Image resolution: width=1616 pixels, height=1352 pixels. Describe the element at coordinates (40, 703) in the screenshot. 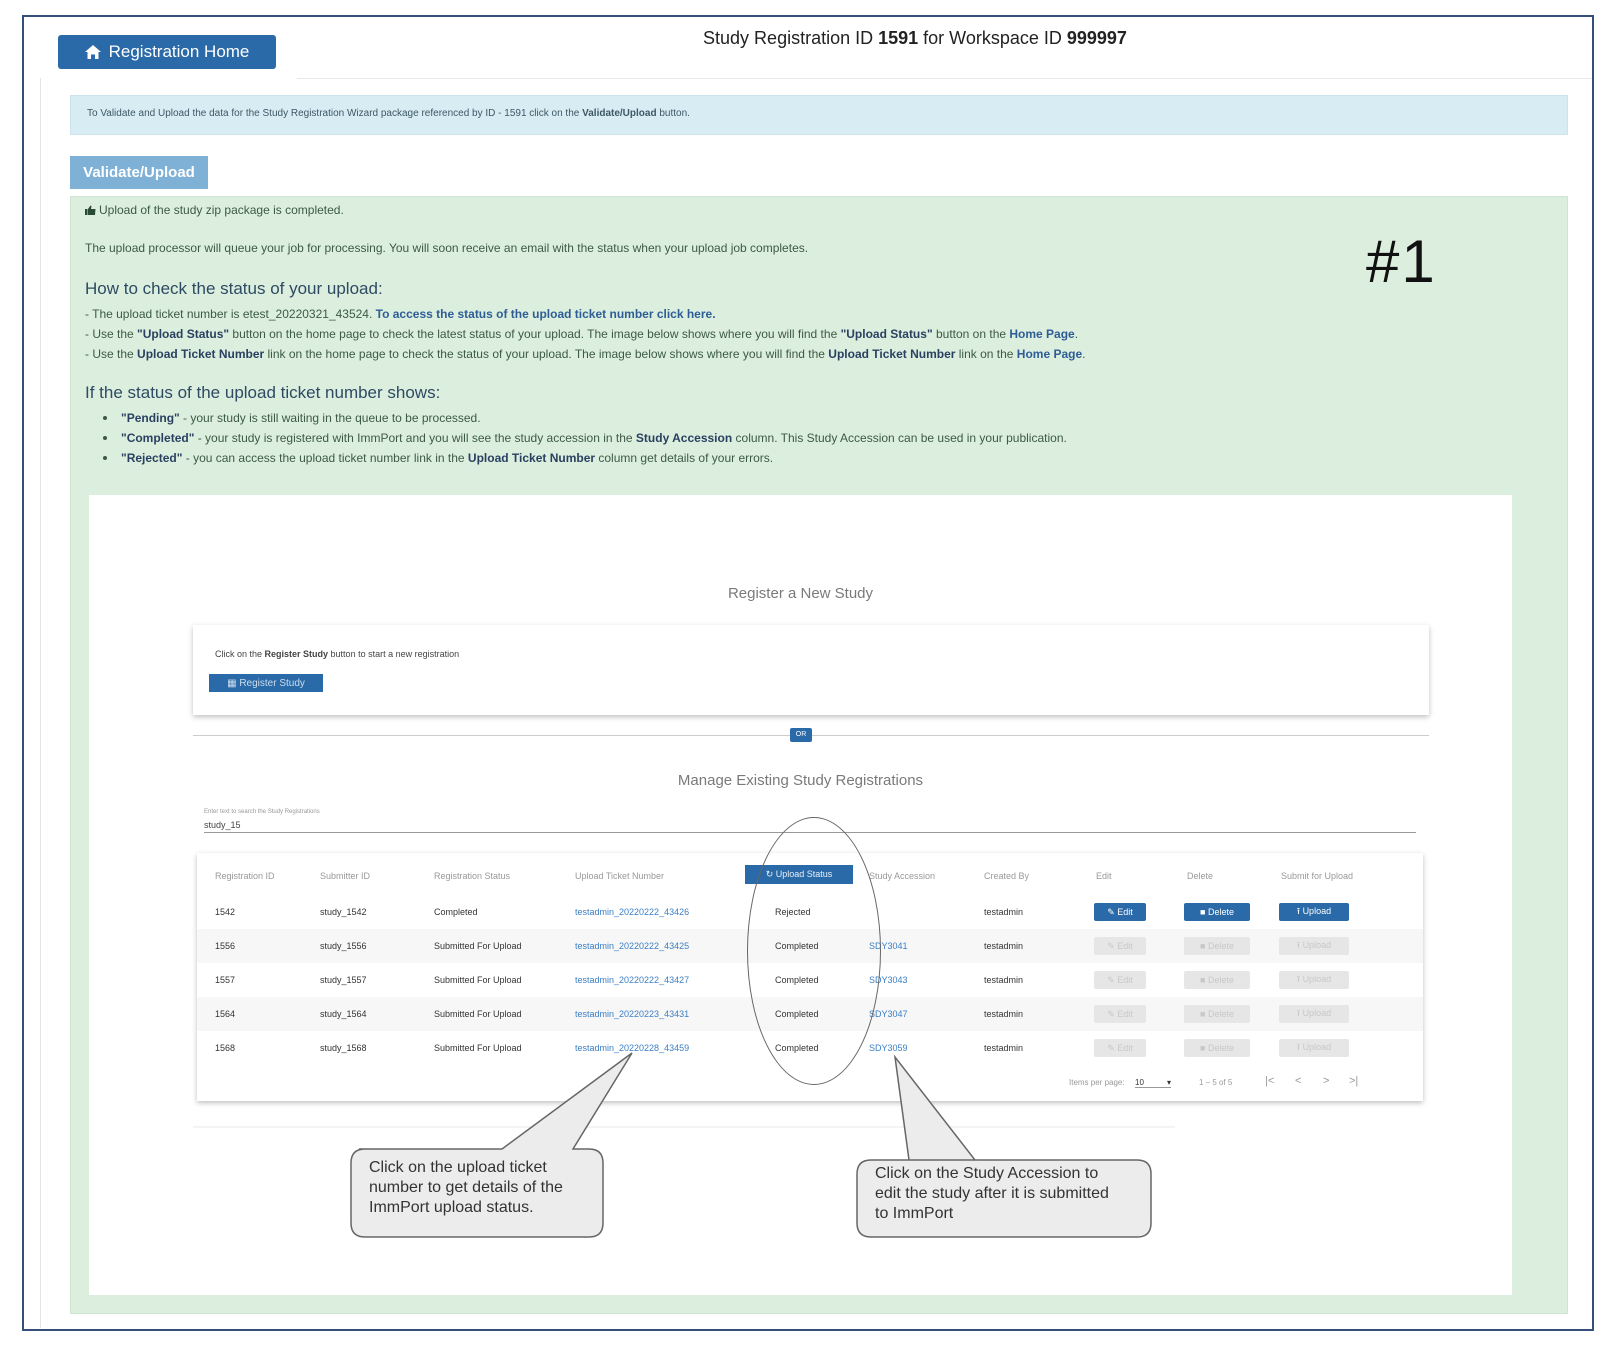

I see `left-divider` at that location.